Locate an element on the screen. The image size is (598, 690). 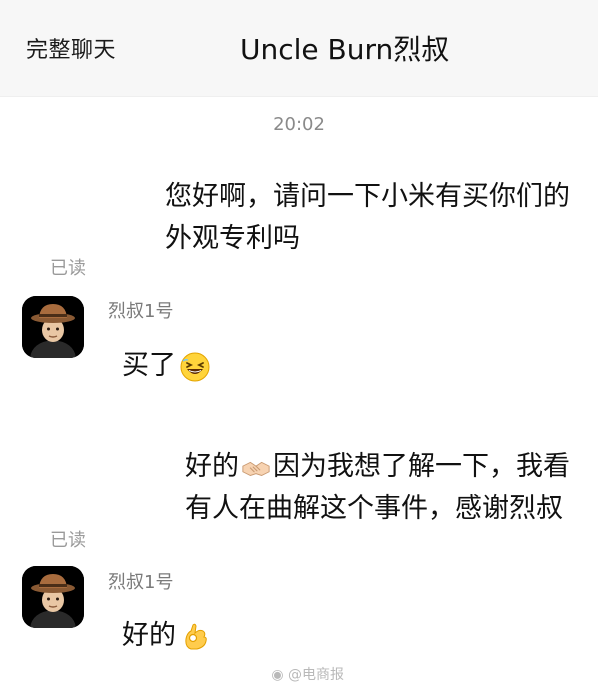
weibo-logo-icon: ◉ is located at coordinates (277, 675).